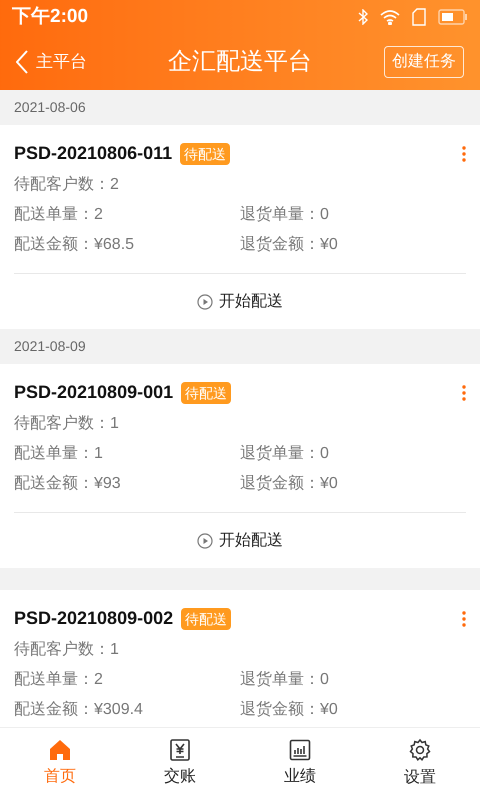 The width and height of the screenshot is (480, 800). Describe the element at coordinates (180, 750) in the screenshot. I see `yen-receipt-icon` at that location.